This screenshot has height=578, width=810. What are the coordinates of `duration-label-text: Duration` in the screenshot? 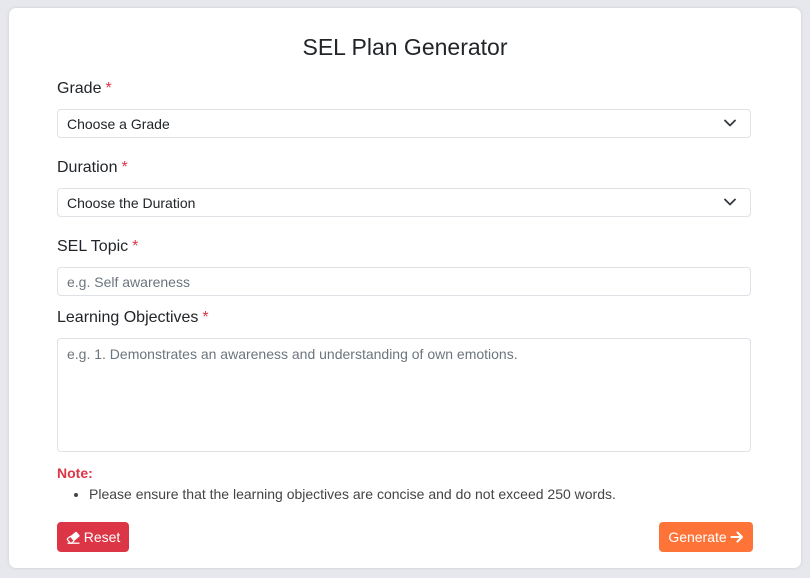 It's located at (87, 167).